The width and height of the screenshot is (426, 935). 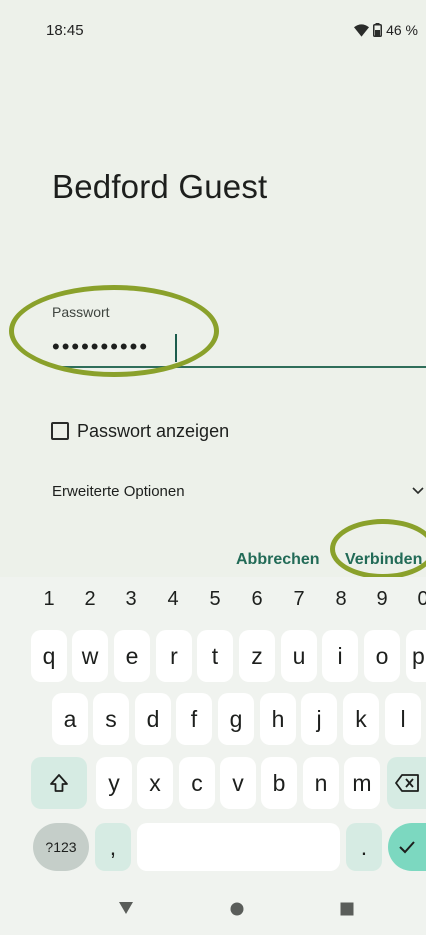 What do you see at coordinates (321, 783) in the screenshot?
I see `key-n: n` at bounding box center [321, 783].